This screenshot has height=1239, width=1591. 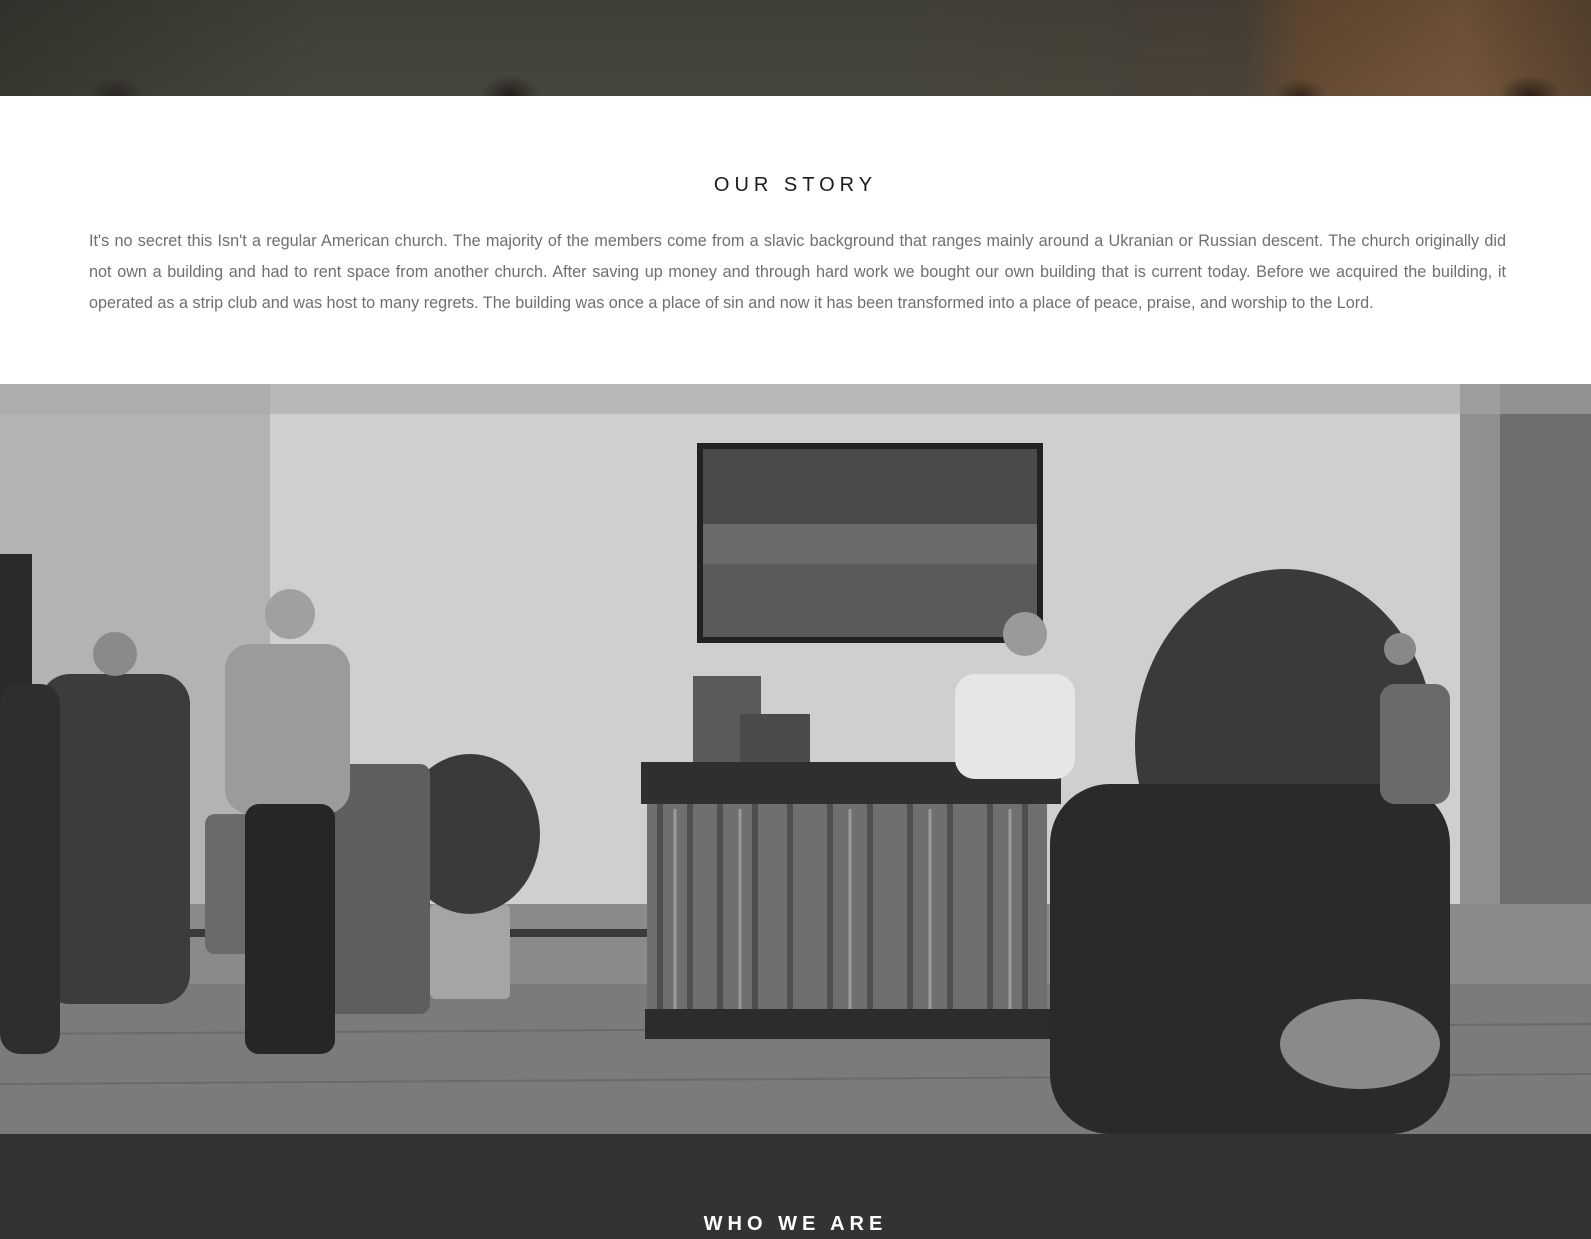 I want to click on hero-image-strip, so click(x=795, y=48).